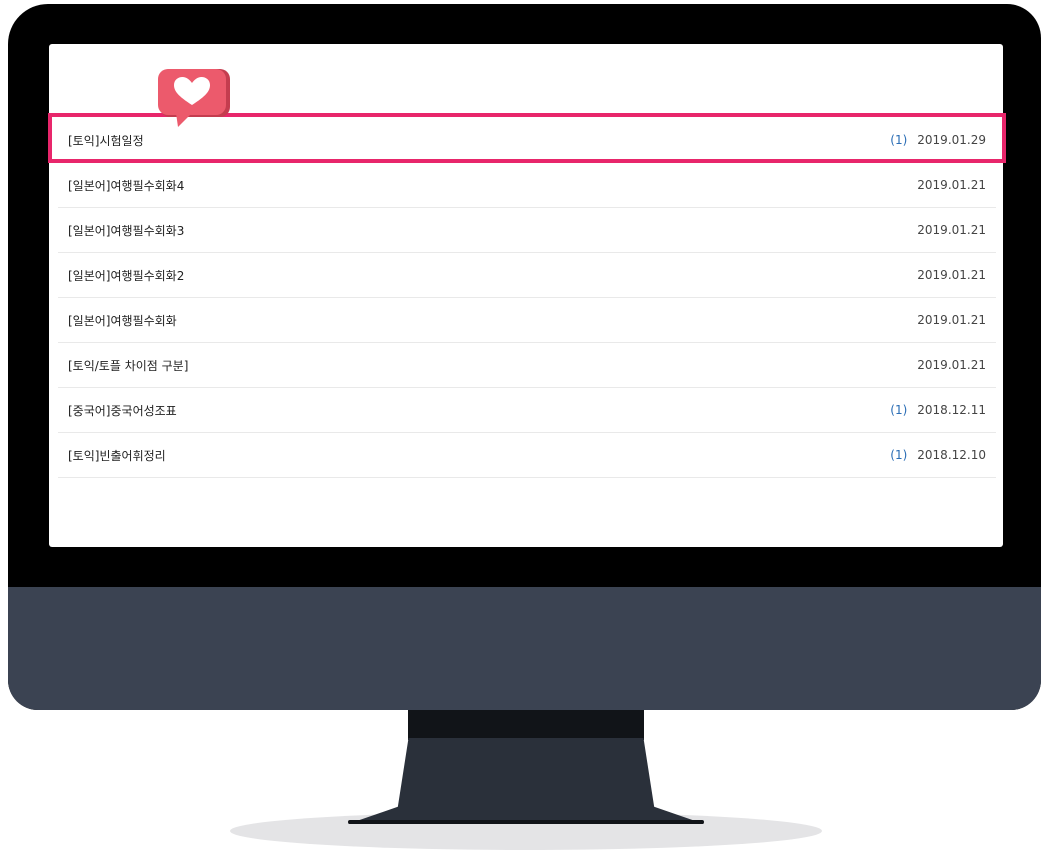  What do you see at coordinates (527, 230) in the screenshot?
I see `list-item: [일본어]여행필수회화3 2019.01.21` at bounding box center [527, 230].